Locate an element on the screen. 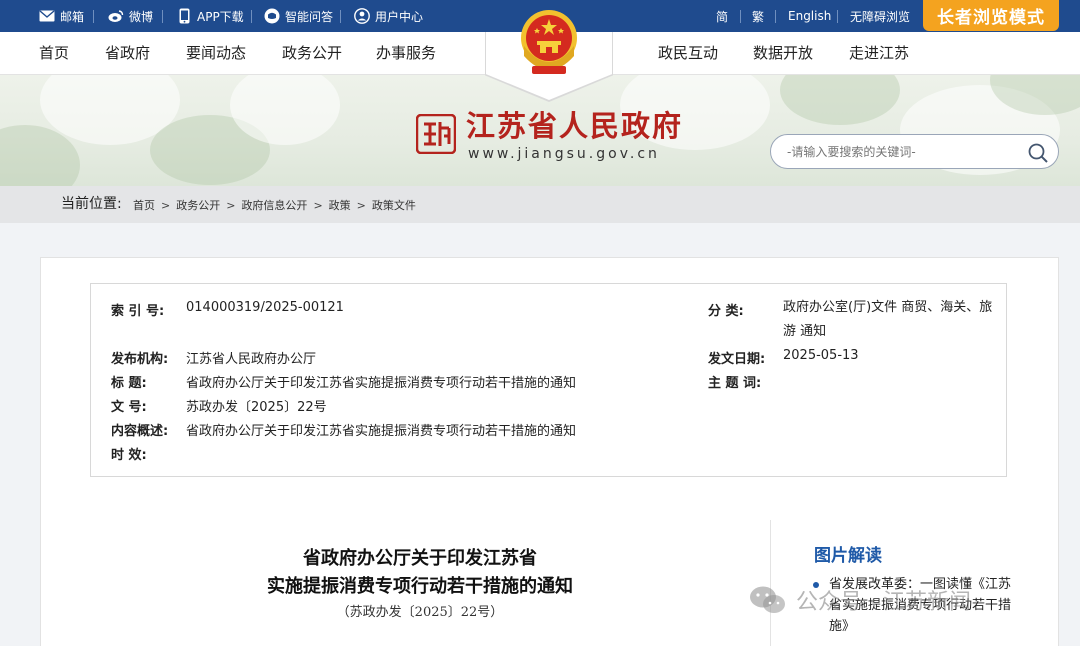  meta-category-row: 分 类: 政府办公室(厅)文件 商贸、海关、旅游 通知 is located at coordinates (853, 322).